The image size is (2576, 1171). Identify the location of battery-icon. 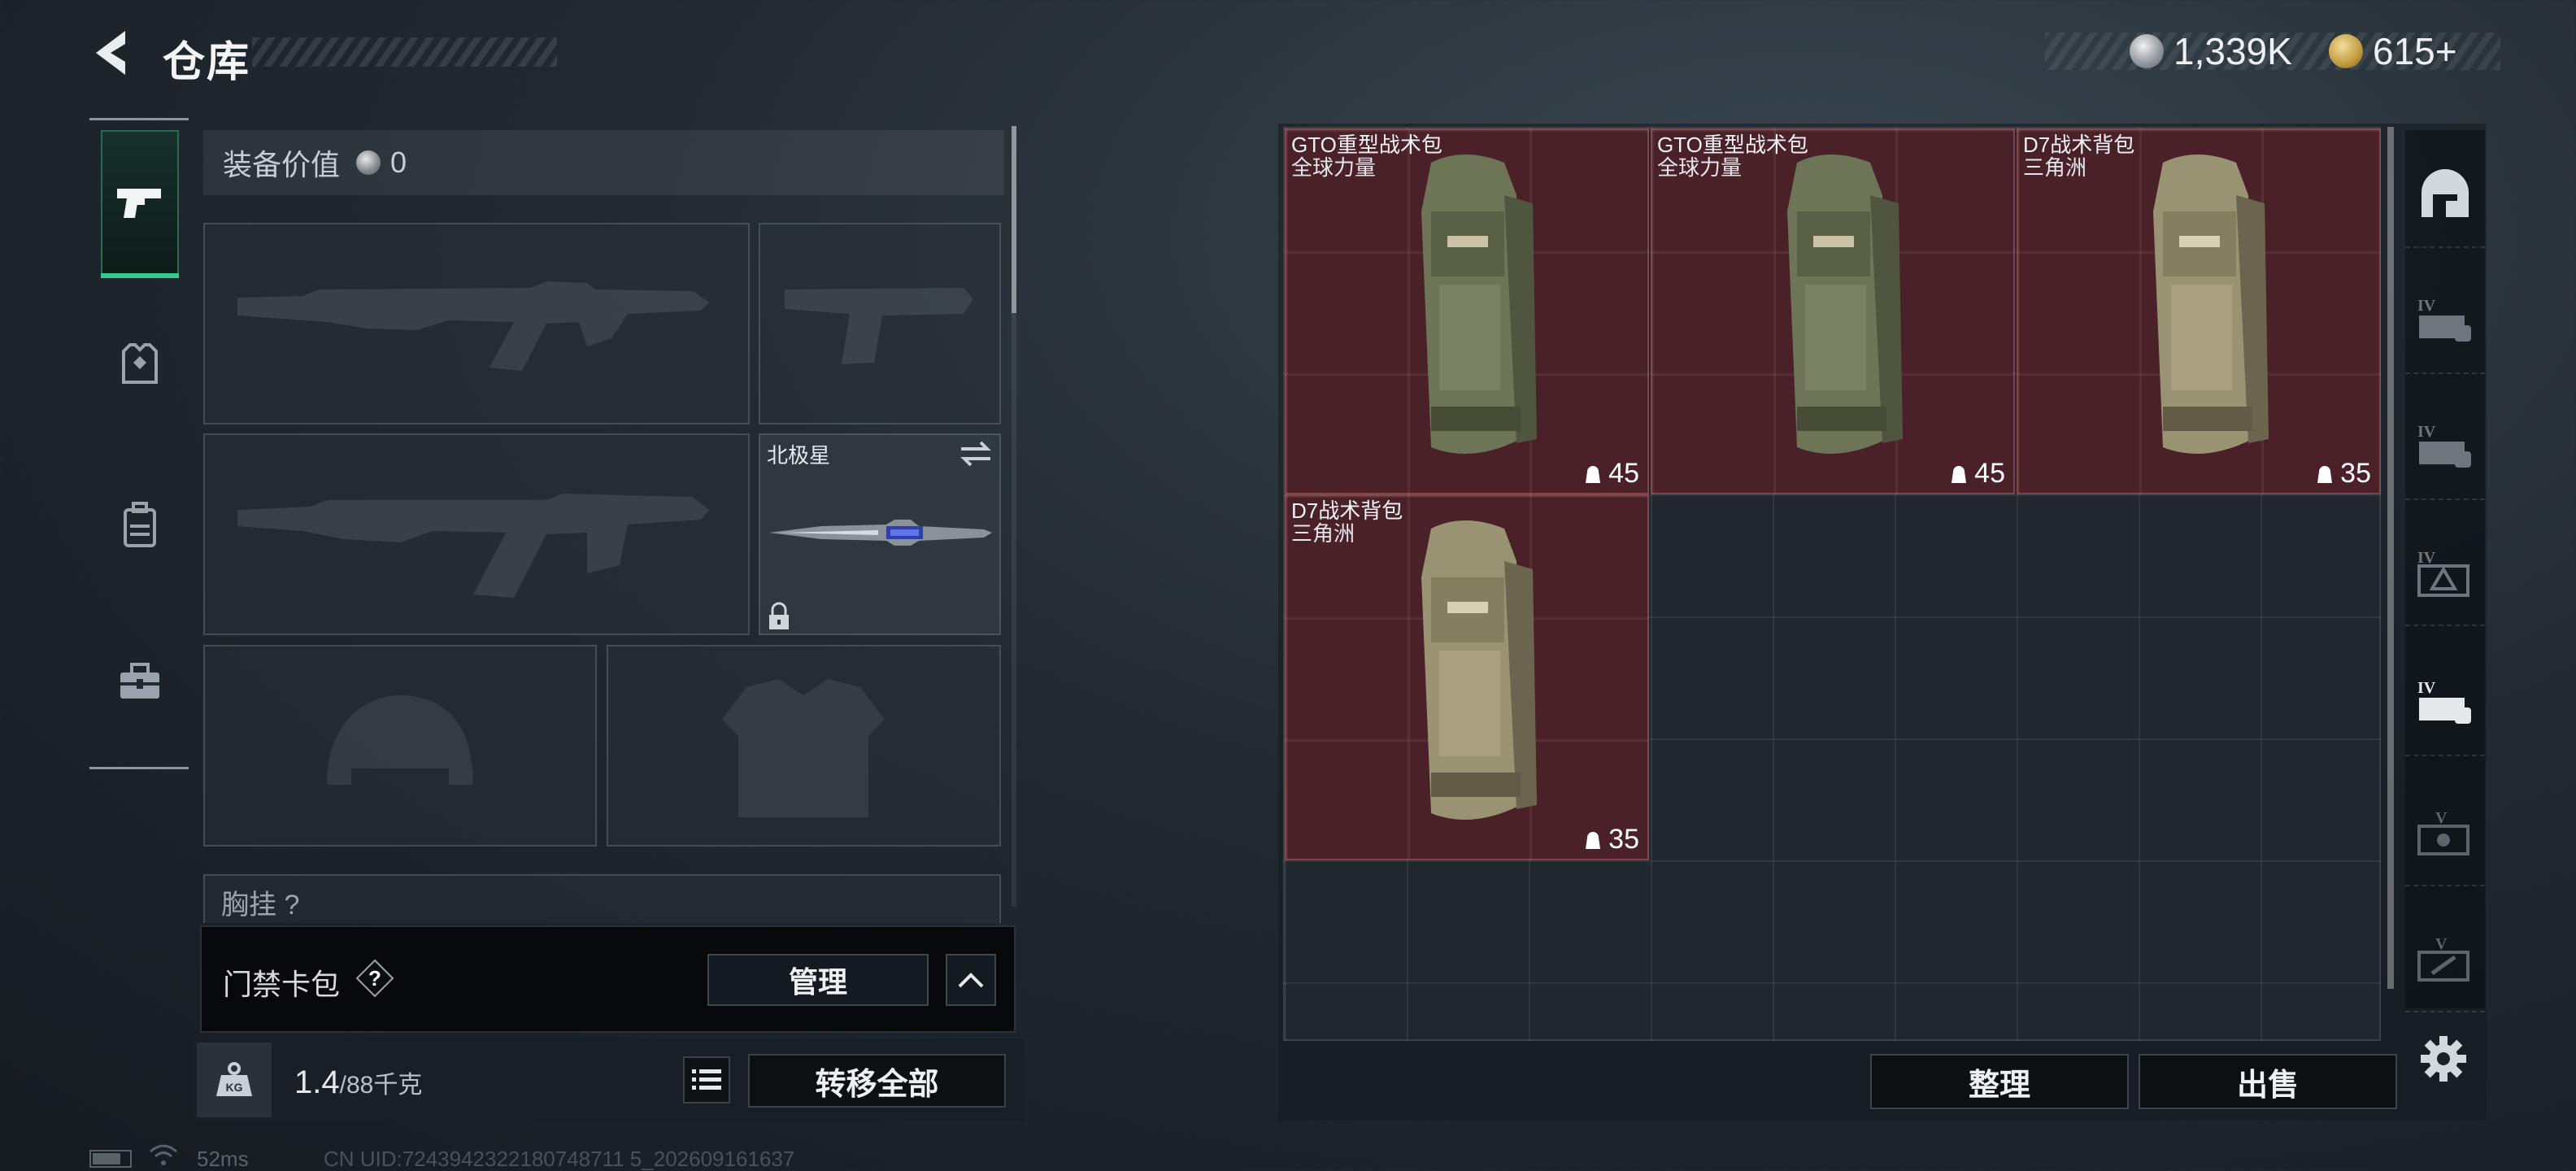
(111, 1159).